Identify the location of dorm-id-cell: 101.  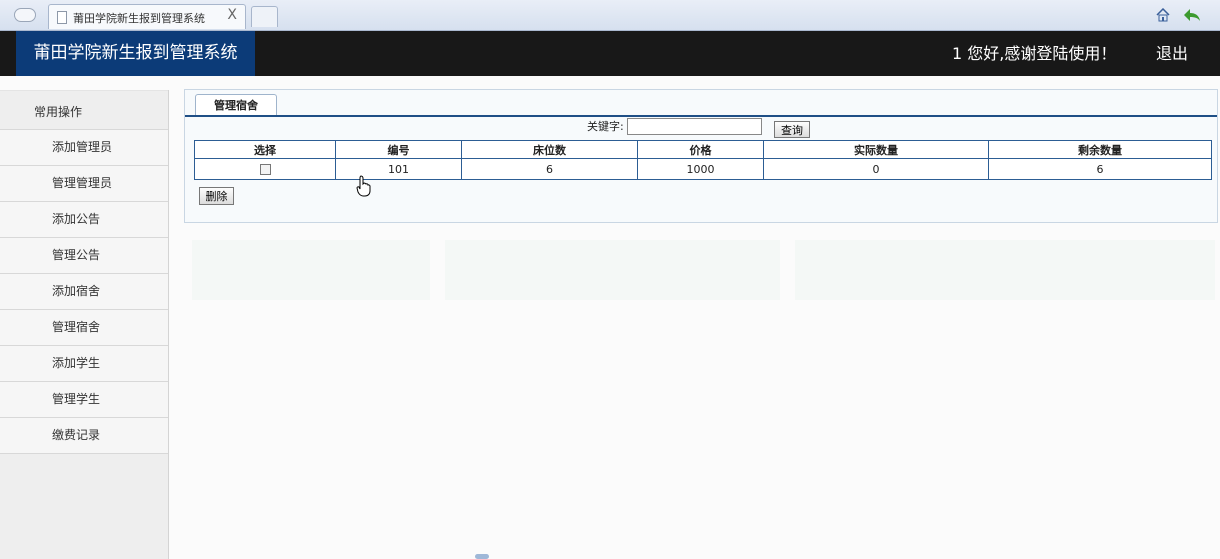
(398, 169).